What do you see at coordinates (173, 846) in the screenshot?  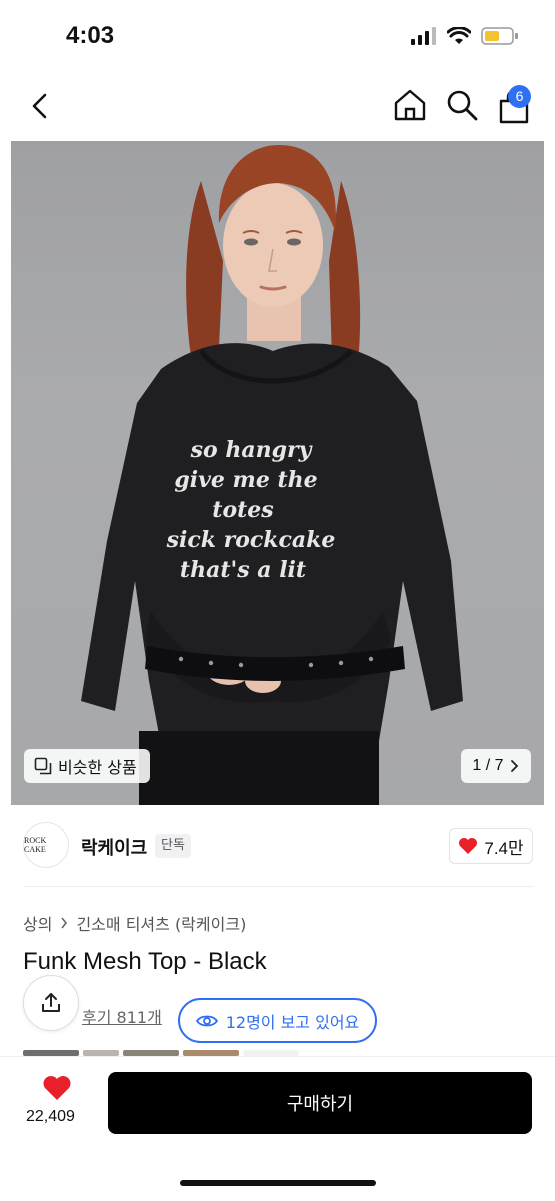 I see `exclusive-badge: 단독` at bounding box center [173, 846].